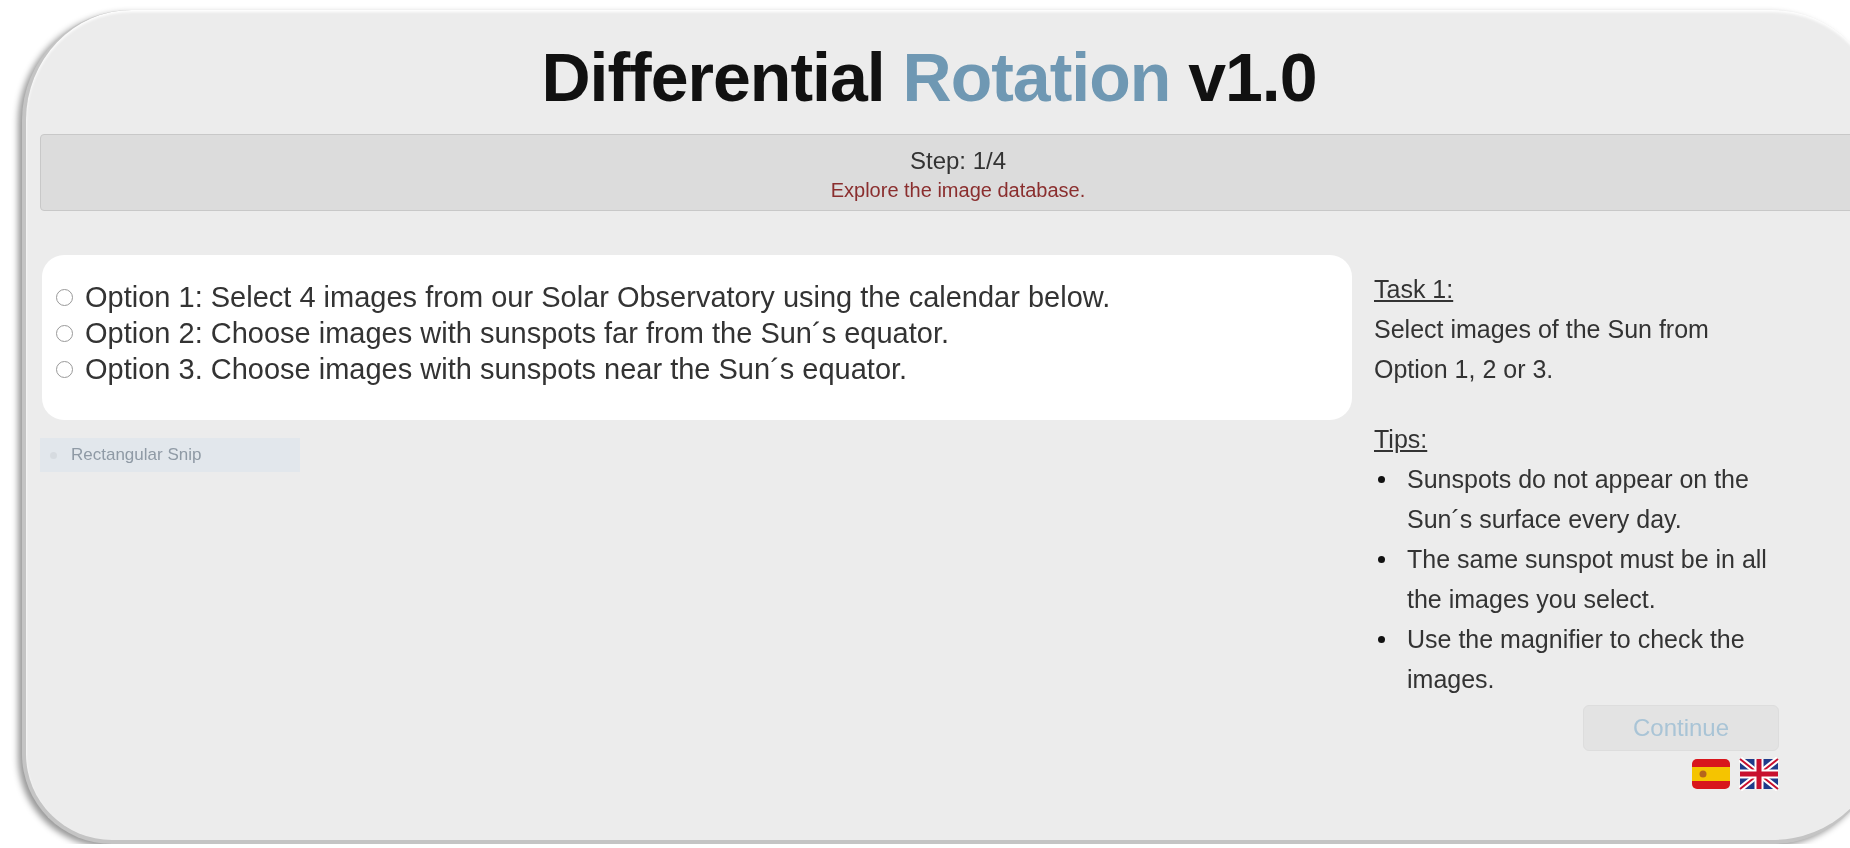 The height and width of the screenshot is (848, 1850). Describe the element at coordinates (958, 161) in the screenshot. I see `step-label: Step: 1/4` at that location.